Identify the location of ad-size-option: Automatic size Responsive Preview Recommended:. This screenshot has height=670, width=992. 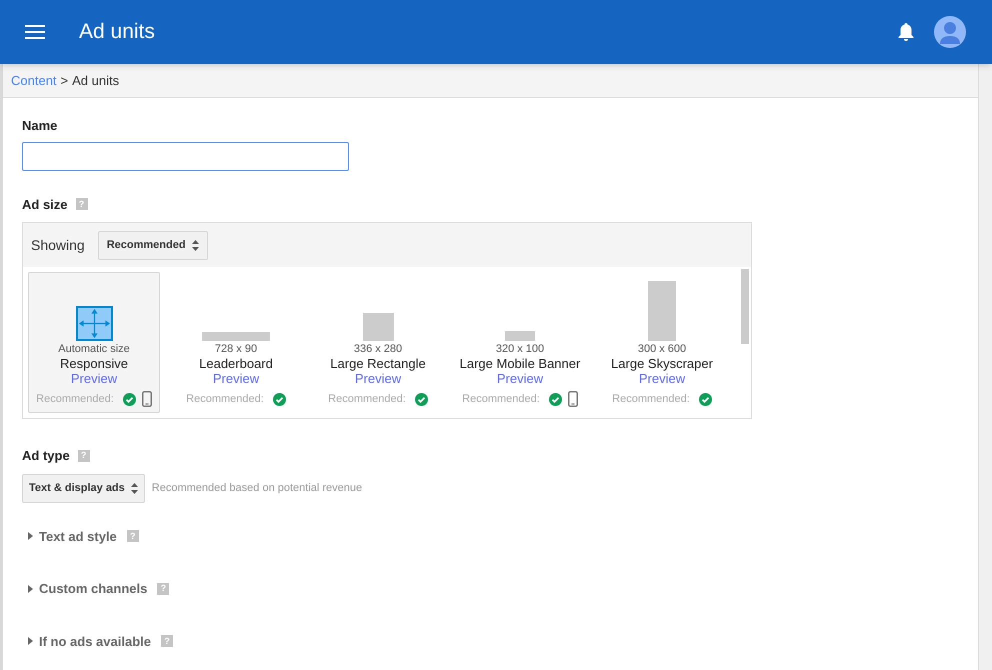
(94, 342).